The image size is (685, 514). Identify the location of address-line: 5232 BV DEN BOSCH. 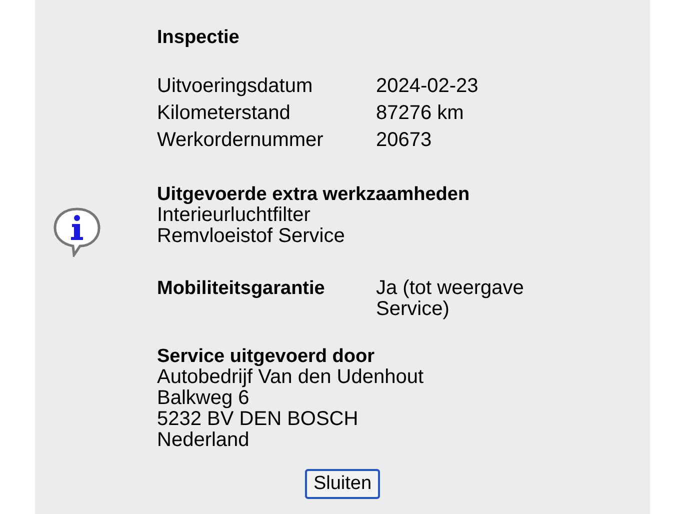
(258, 419).